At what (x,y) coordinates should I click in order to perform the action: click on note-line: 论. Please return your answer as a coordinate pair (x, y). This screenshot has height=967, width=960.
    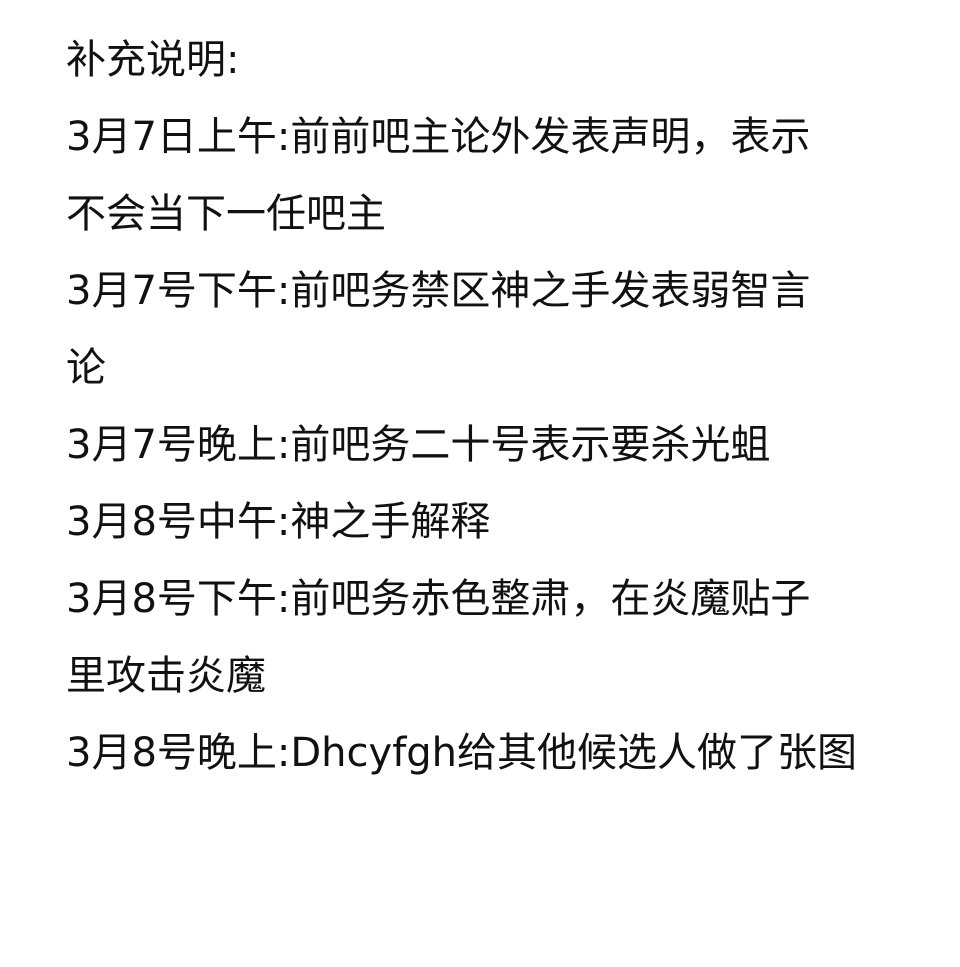
    Looking at the image, I should click on (86, 368).